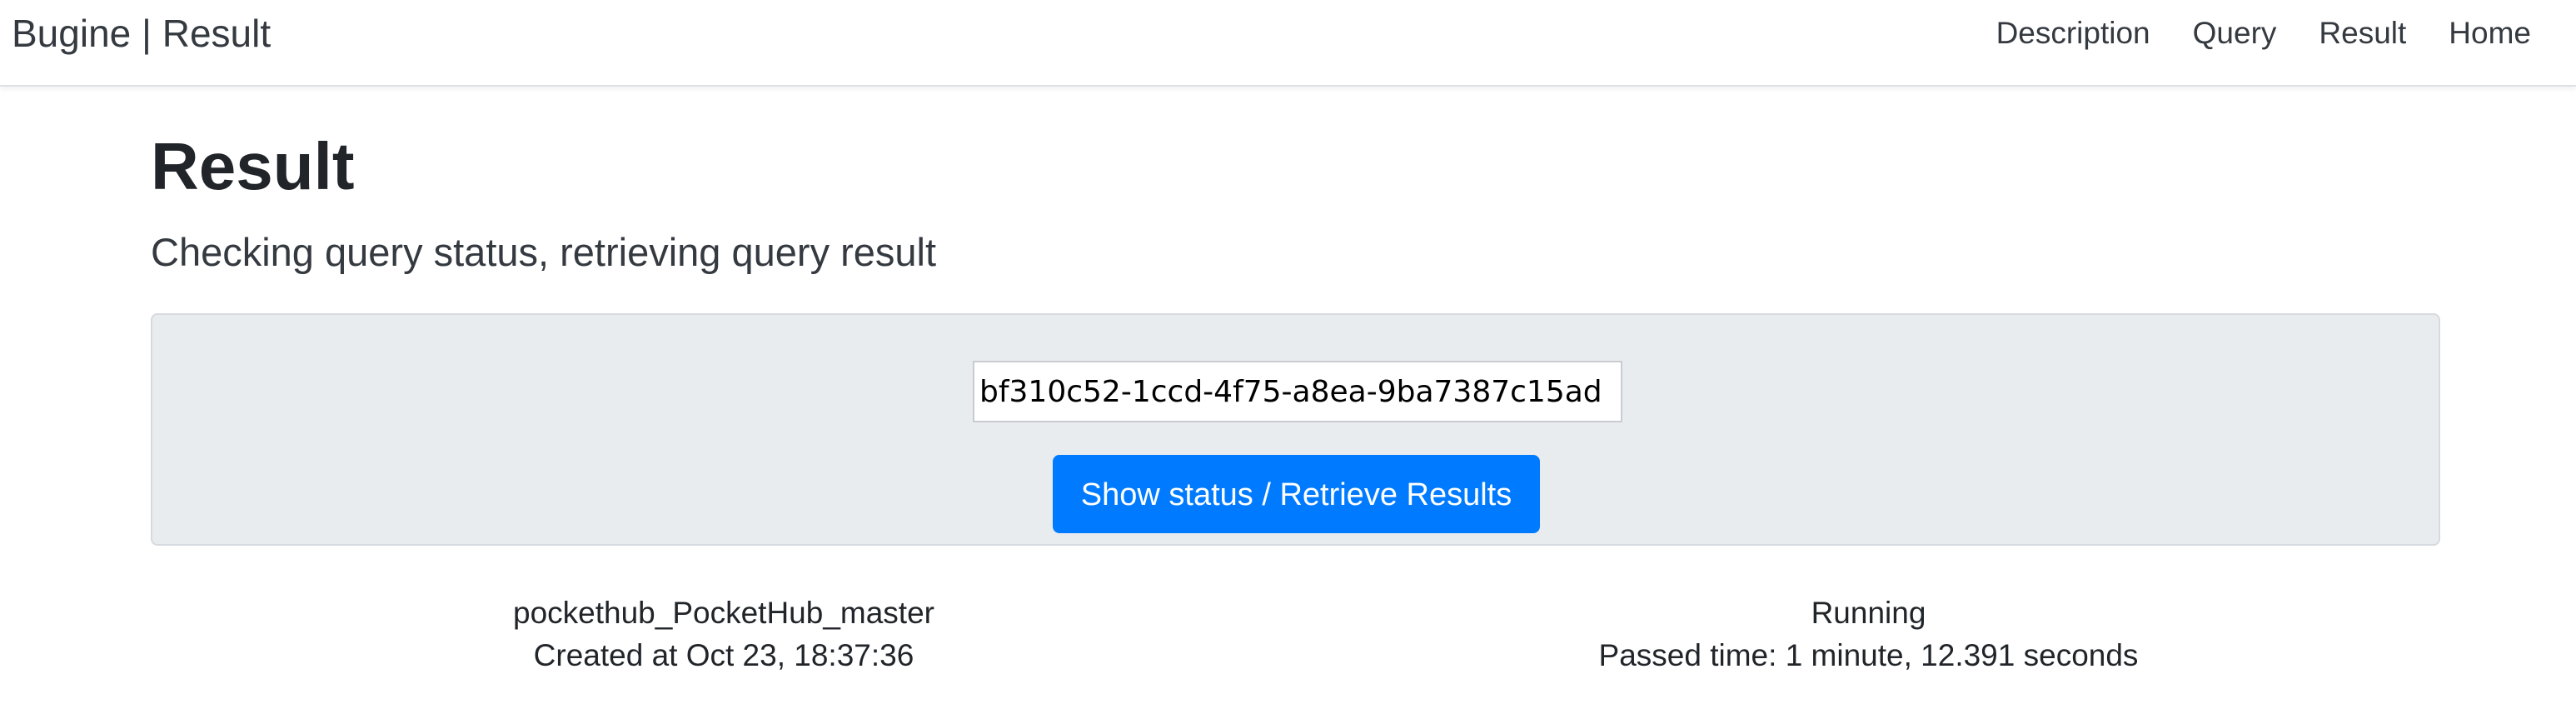 This screenshot has width=2576, height=704. Describe the element at coordinates (2362, 33) in the screenshot. I see `nav-link-result: Result` at that location.